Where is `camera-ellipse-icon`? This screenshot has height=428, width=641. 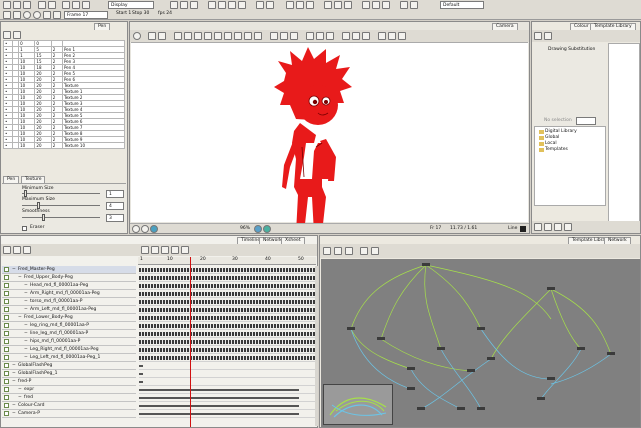
camera-ellipse-icon is located at coordinates (228, 36).